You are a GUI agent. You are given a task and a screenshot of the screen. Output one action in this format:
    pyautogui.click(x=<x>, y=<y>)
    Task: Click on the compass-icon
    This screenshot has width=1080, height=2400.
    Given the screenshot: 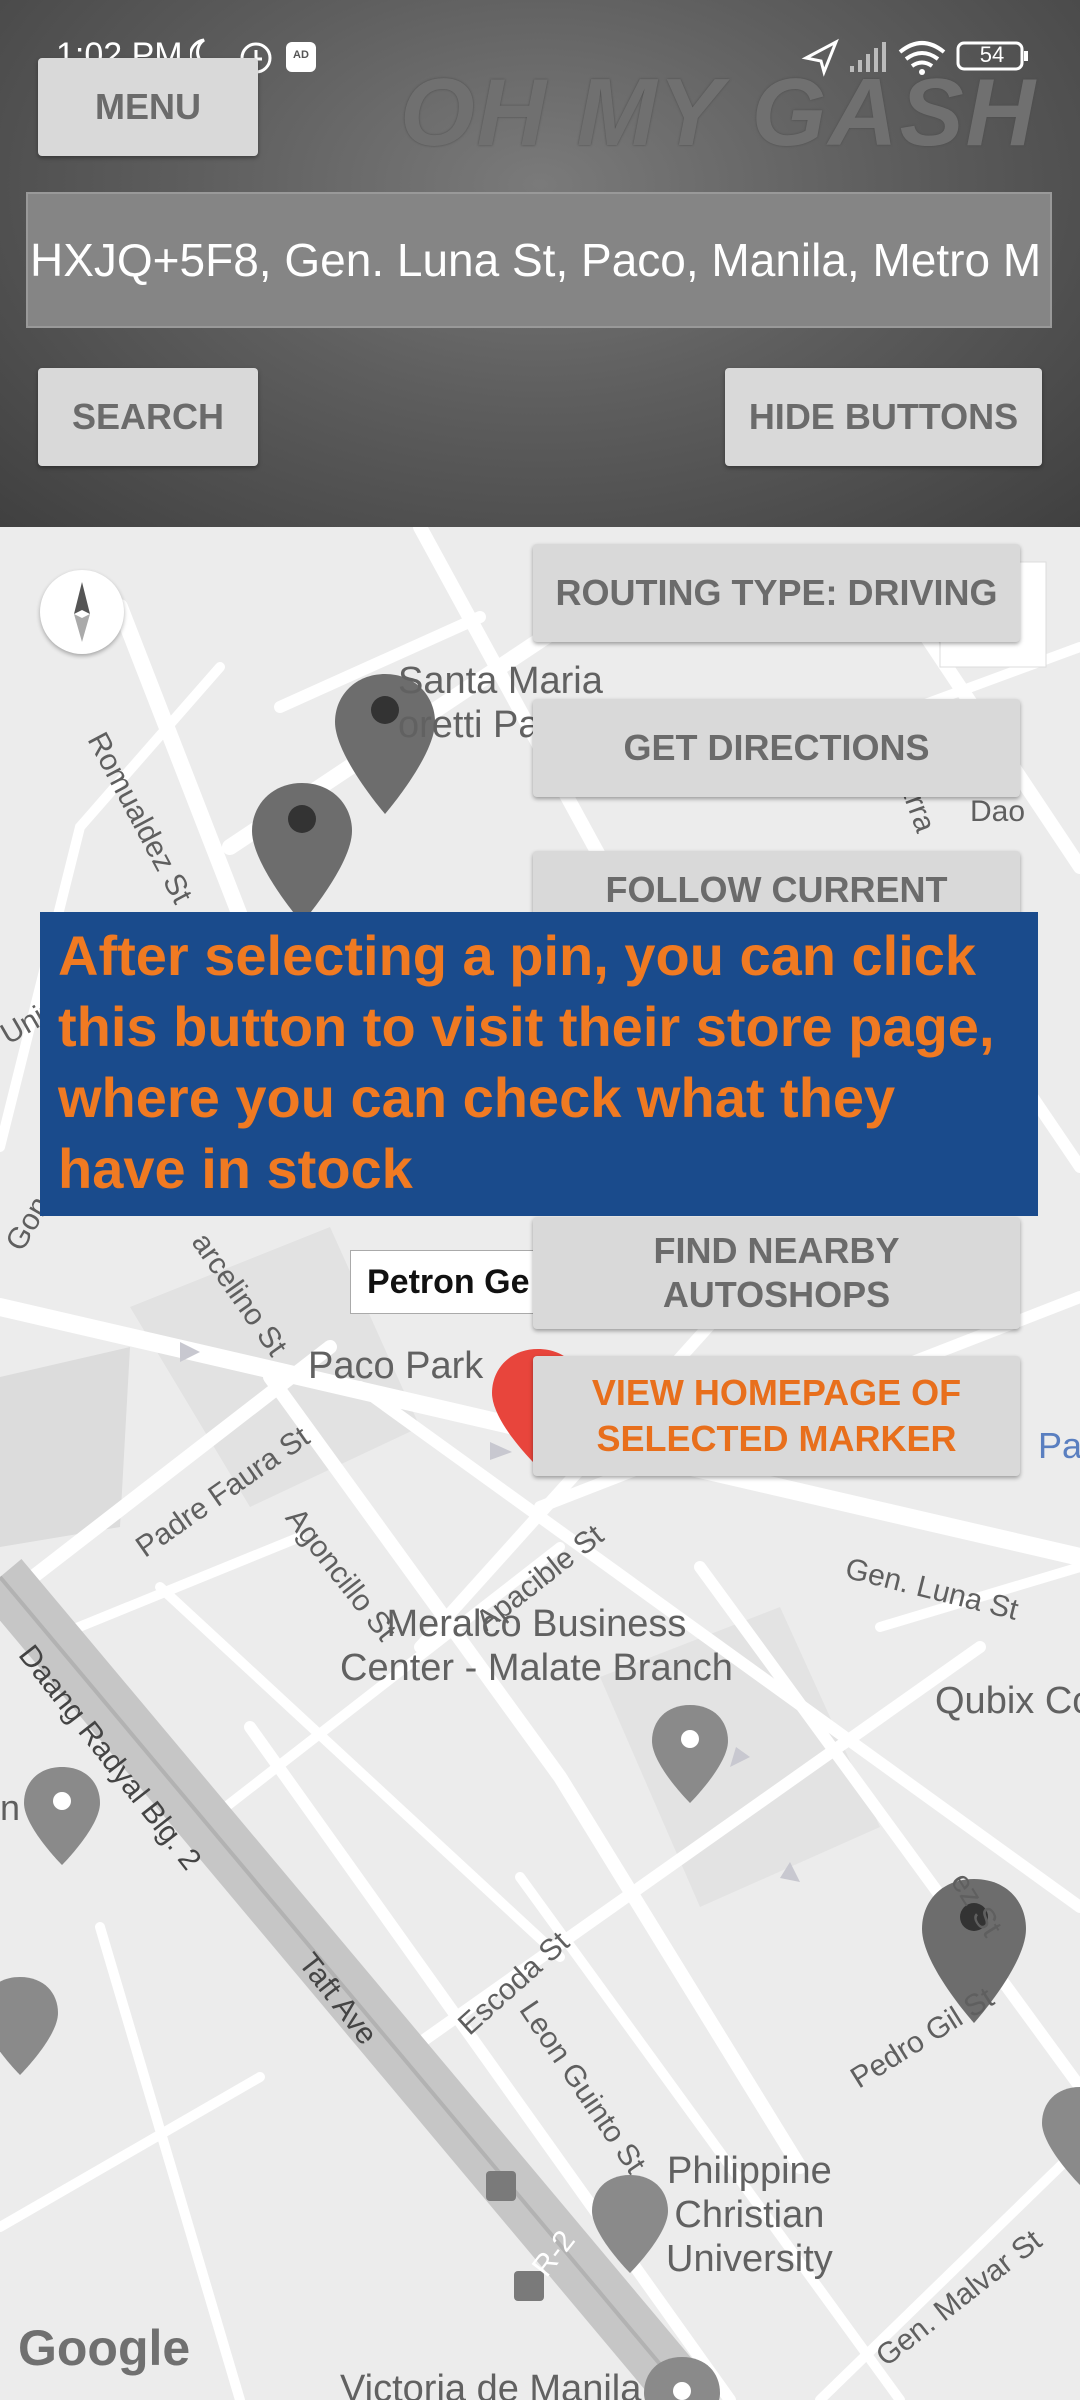 What is the action you would take?
    pyautogui.click(x=82, y=612)
    